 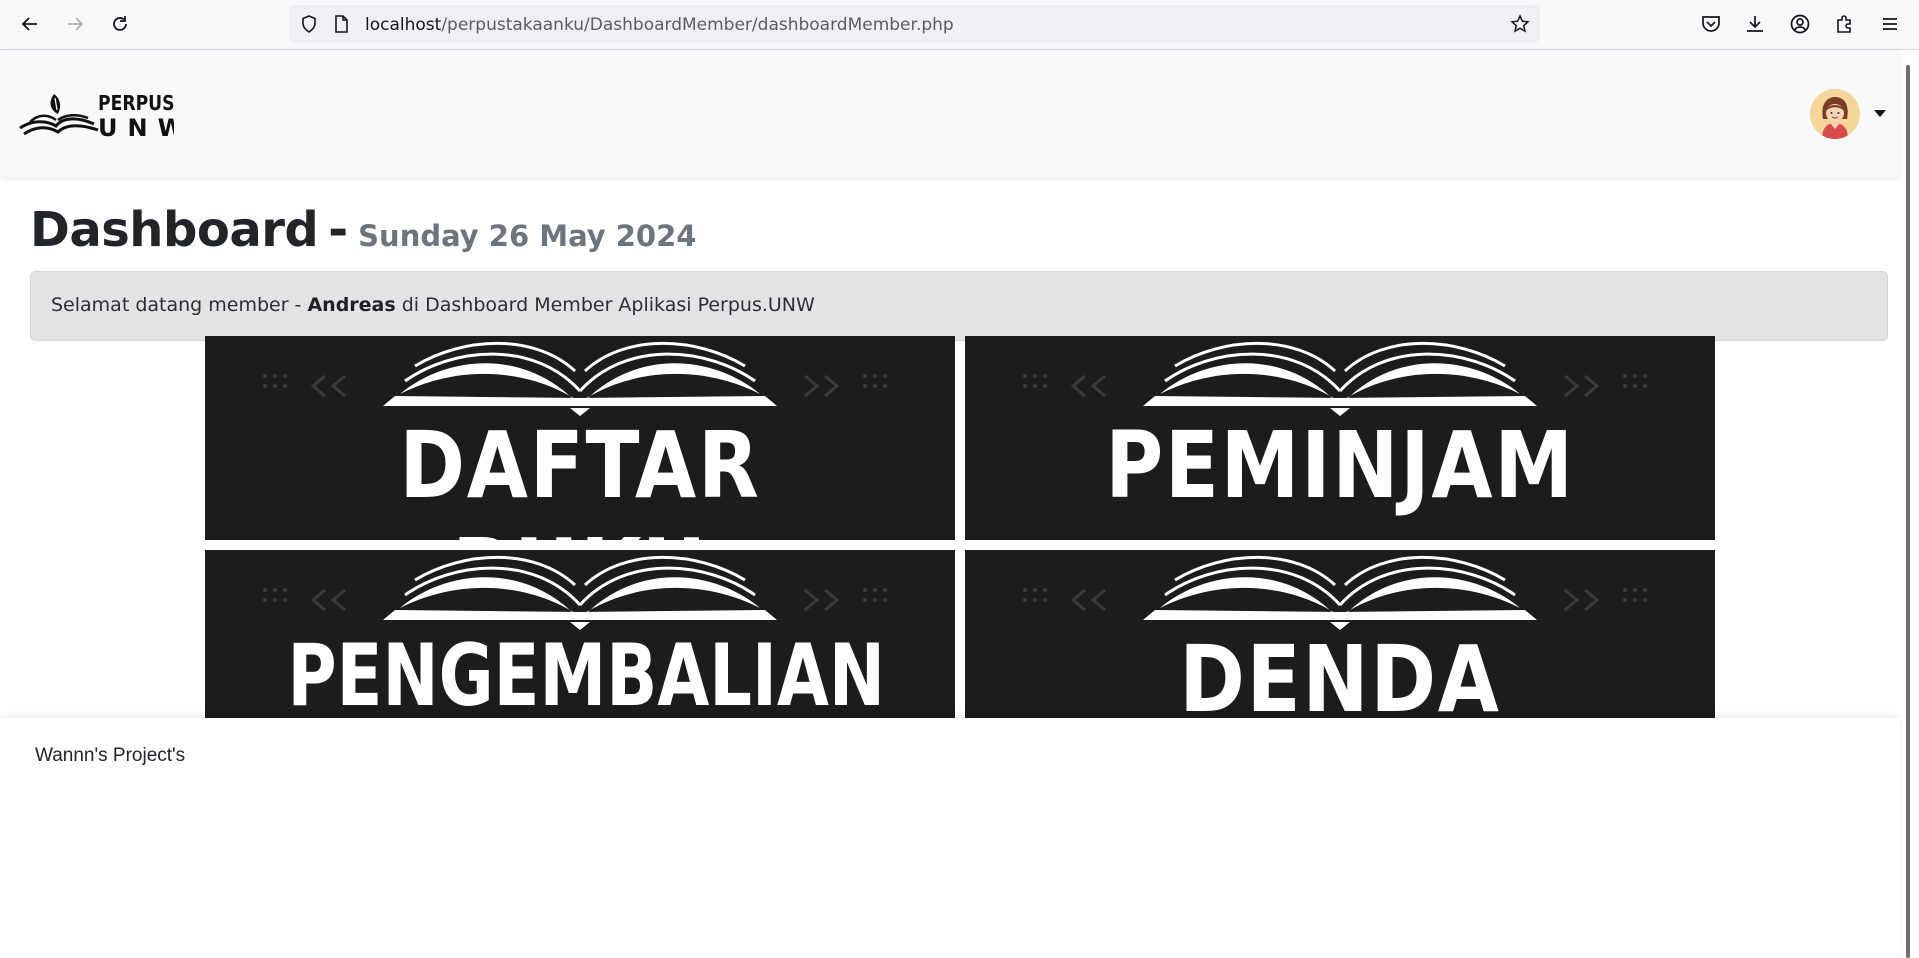 I want to click on brand-line-1: PERPUS, so click(x=136, y=104).